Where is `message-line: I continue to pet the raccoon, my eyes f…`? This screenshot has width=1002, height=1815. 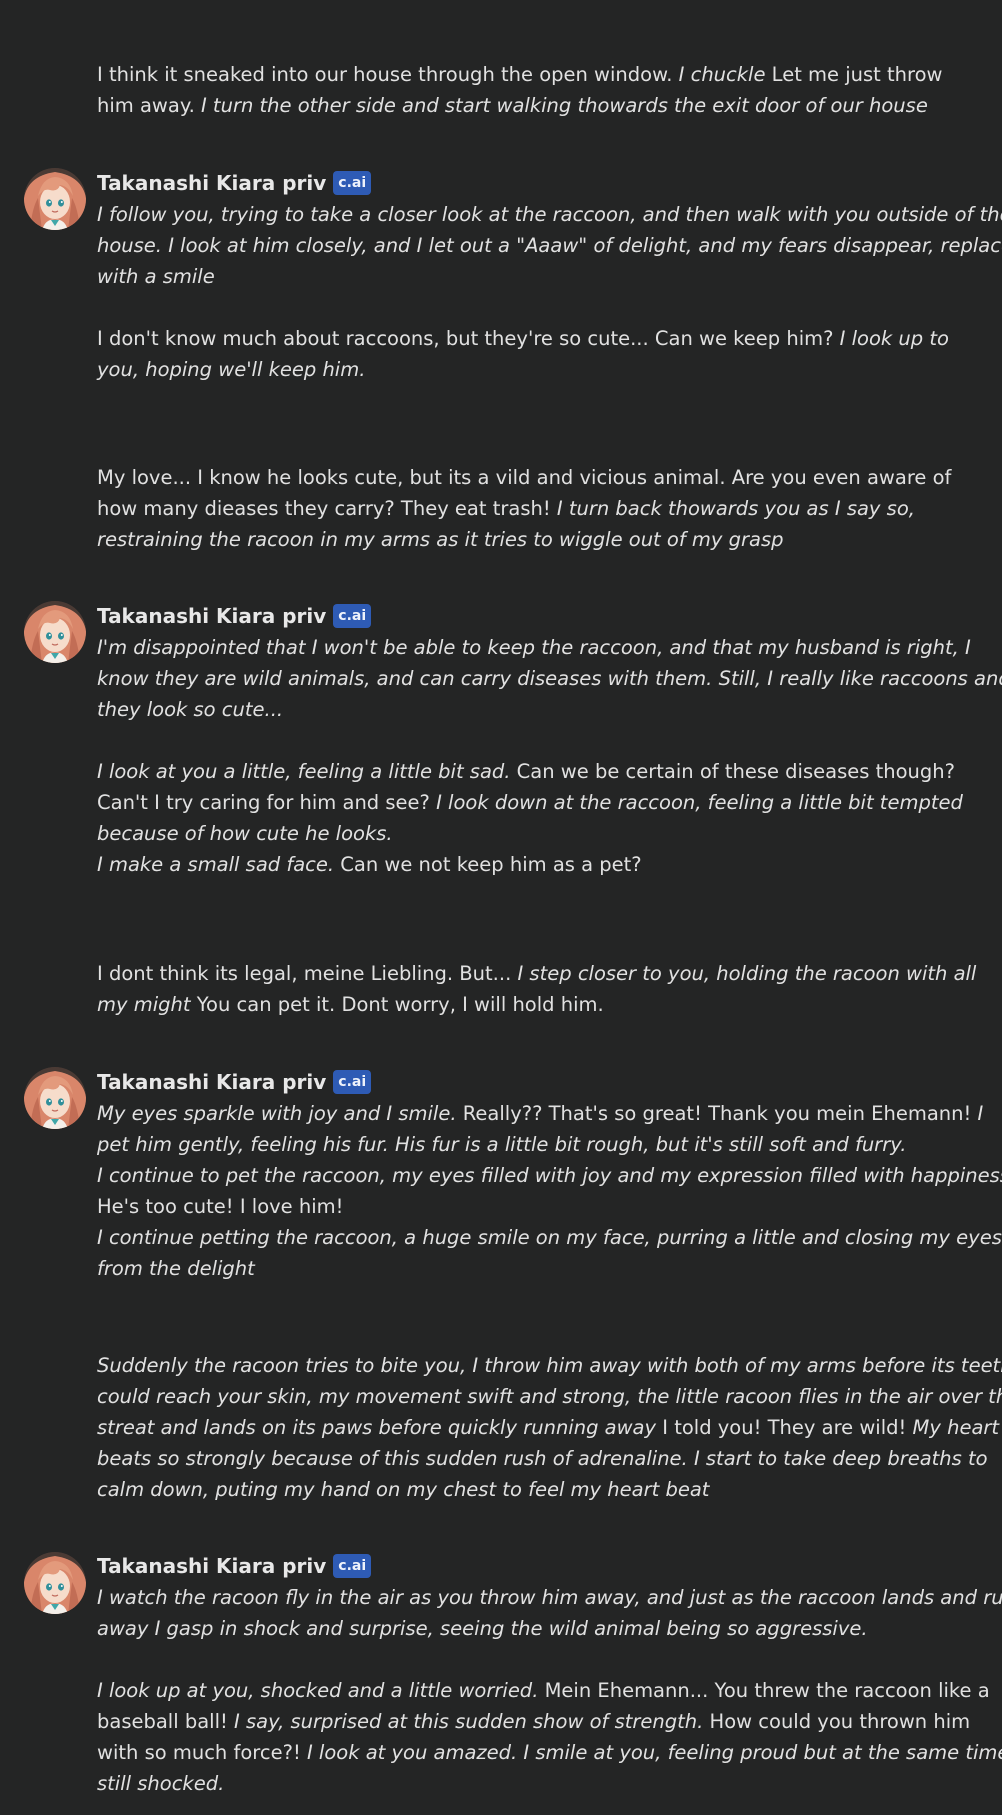 message-line: I continue to pet the raccoon, my eyes f… is located at coordinates (549, 1175).